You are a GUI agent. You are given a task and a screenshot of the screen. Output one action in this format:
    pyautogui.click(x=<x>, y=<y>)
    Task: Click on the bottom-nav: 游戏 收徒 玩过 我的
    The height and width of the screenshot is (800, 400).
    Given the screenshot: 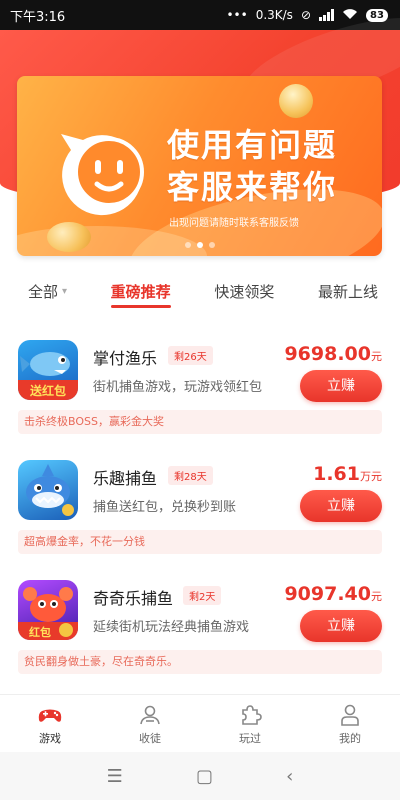 What is the action you would take?
    pyautogui.click(x=200, y=723)
    